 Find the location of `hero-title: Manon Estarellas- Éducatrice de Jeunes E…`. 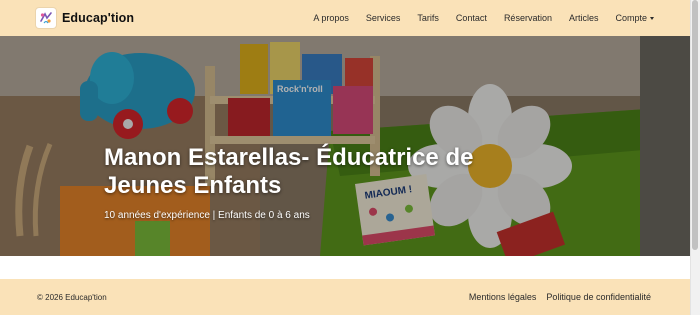

hero-title: Manon Estarellas- Éducatrice de Jeunes E… is located at coordinates (344, 172).